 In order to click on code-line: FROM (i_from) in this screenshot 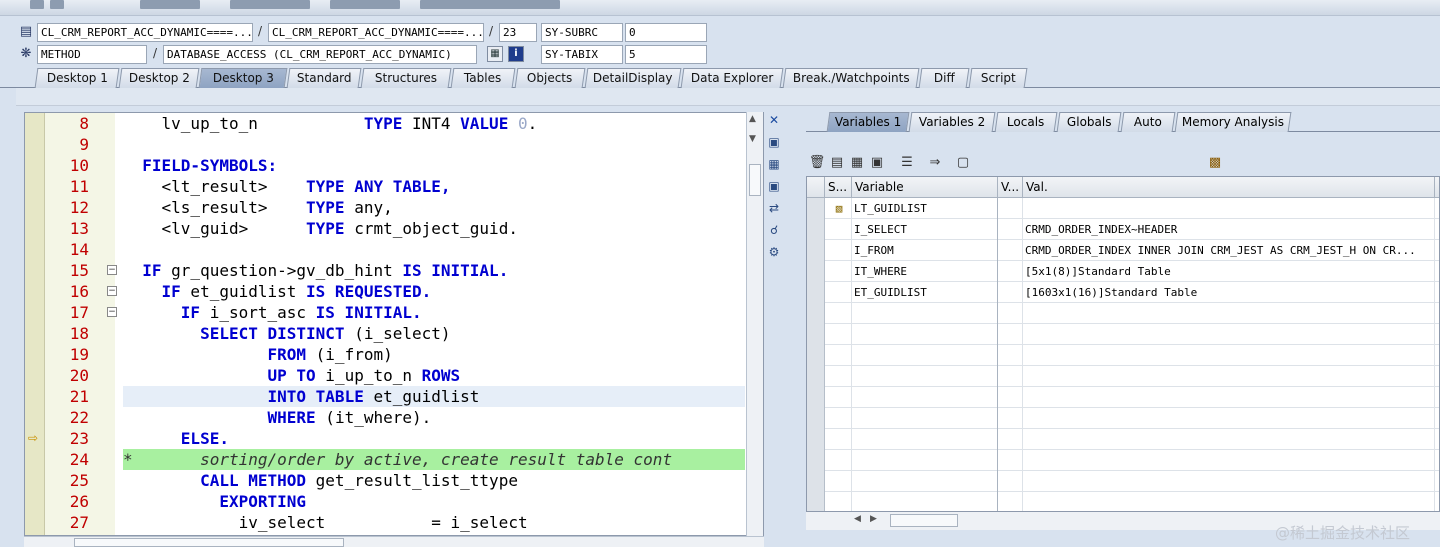, I will do `click(434, 354)`.